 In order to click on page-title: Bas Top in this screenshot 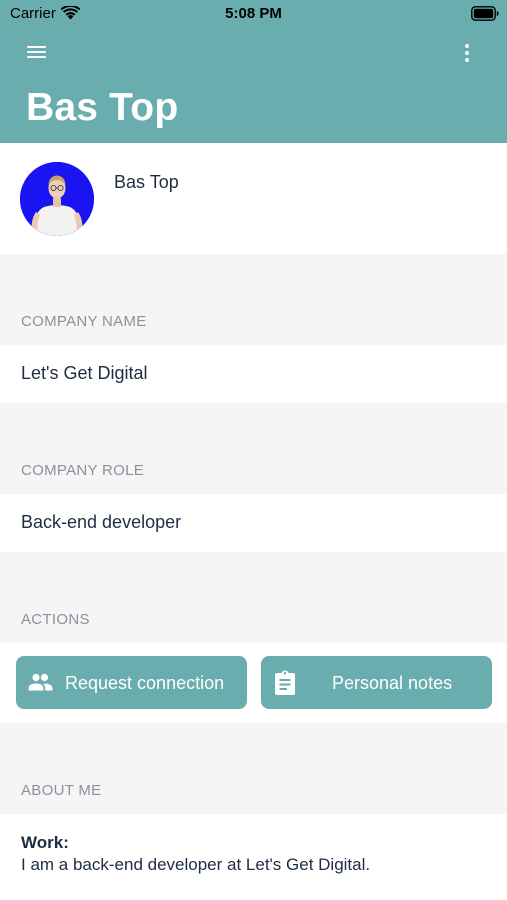, I will do `click(102, 107)`.